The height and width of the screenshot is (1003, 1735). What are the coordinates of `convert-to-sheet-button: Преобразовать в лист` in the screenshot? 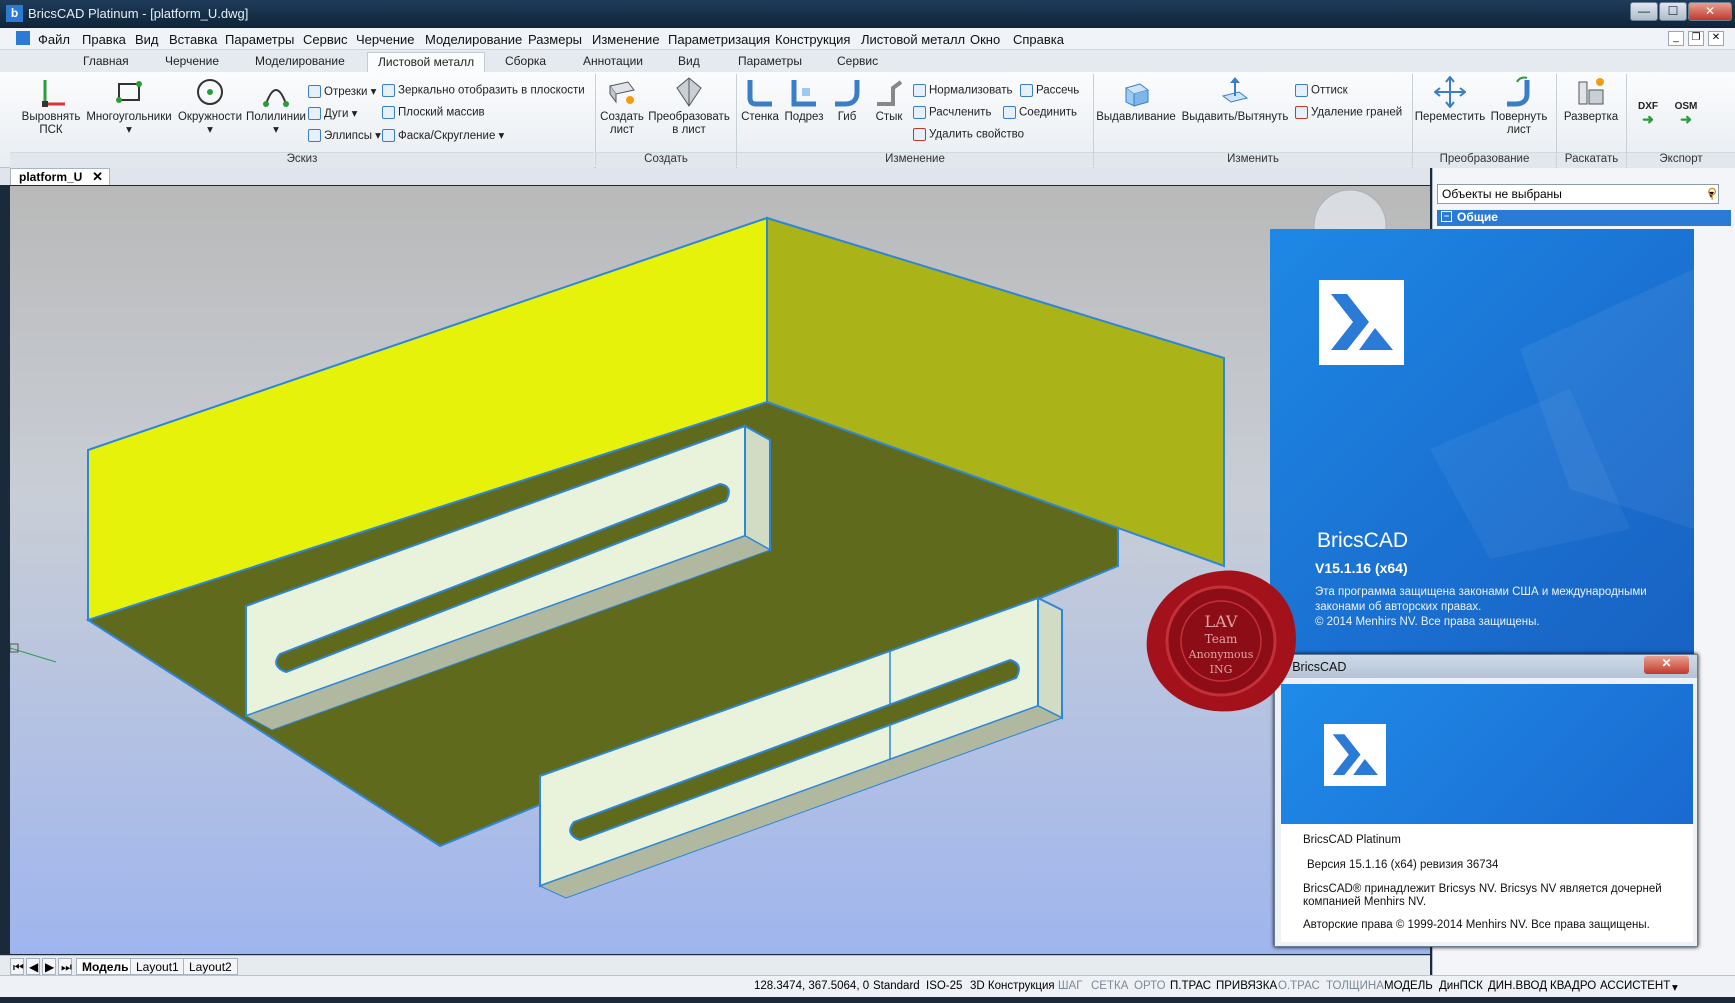 It's located at (689, 106).